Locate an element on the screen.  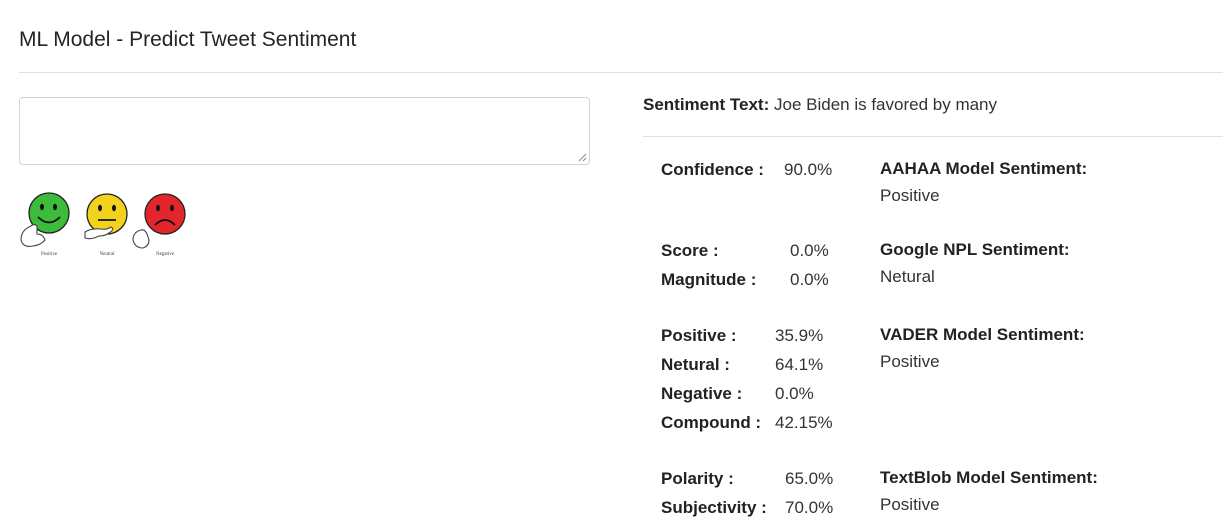
google-model-heading: Google NPL Sentiment: is located at coordinates (975, 249).